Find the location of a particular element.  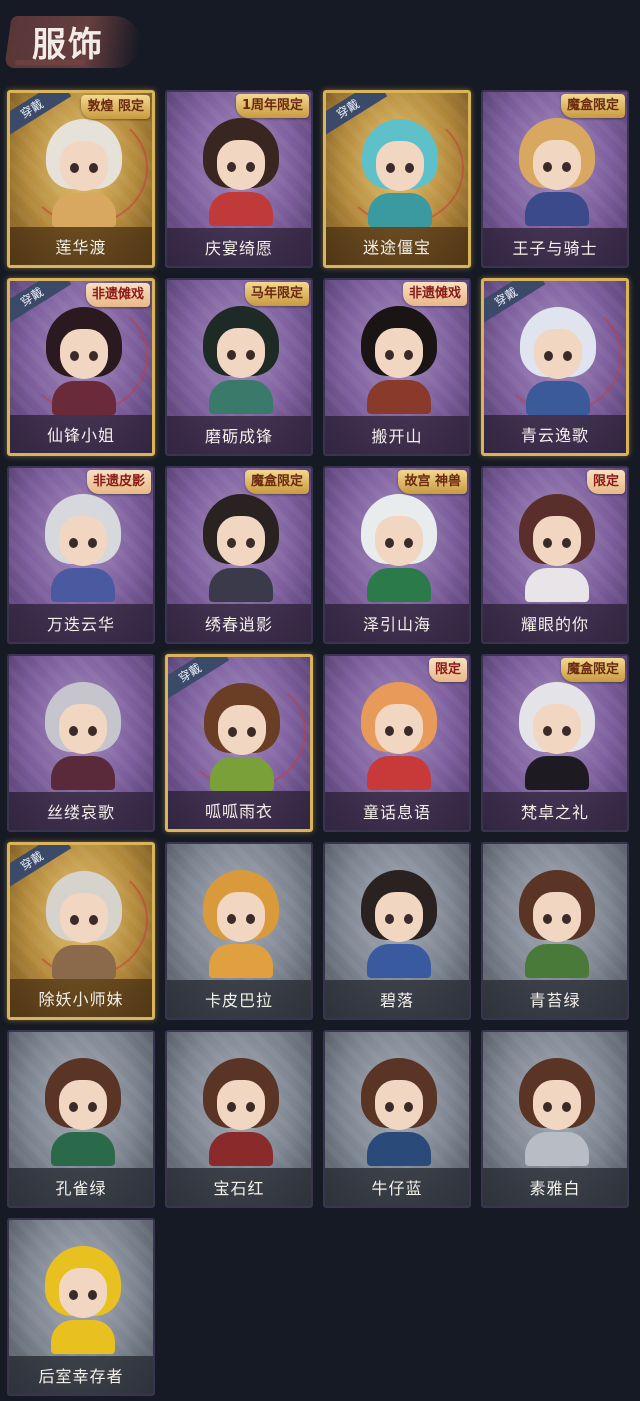

costume-card: 丝缕哀歌 is located at coordinates (81, 743).